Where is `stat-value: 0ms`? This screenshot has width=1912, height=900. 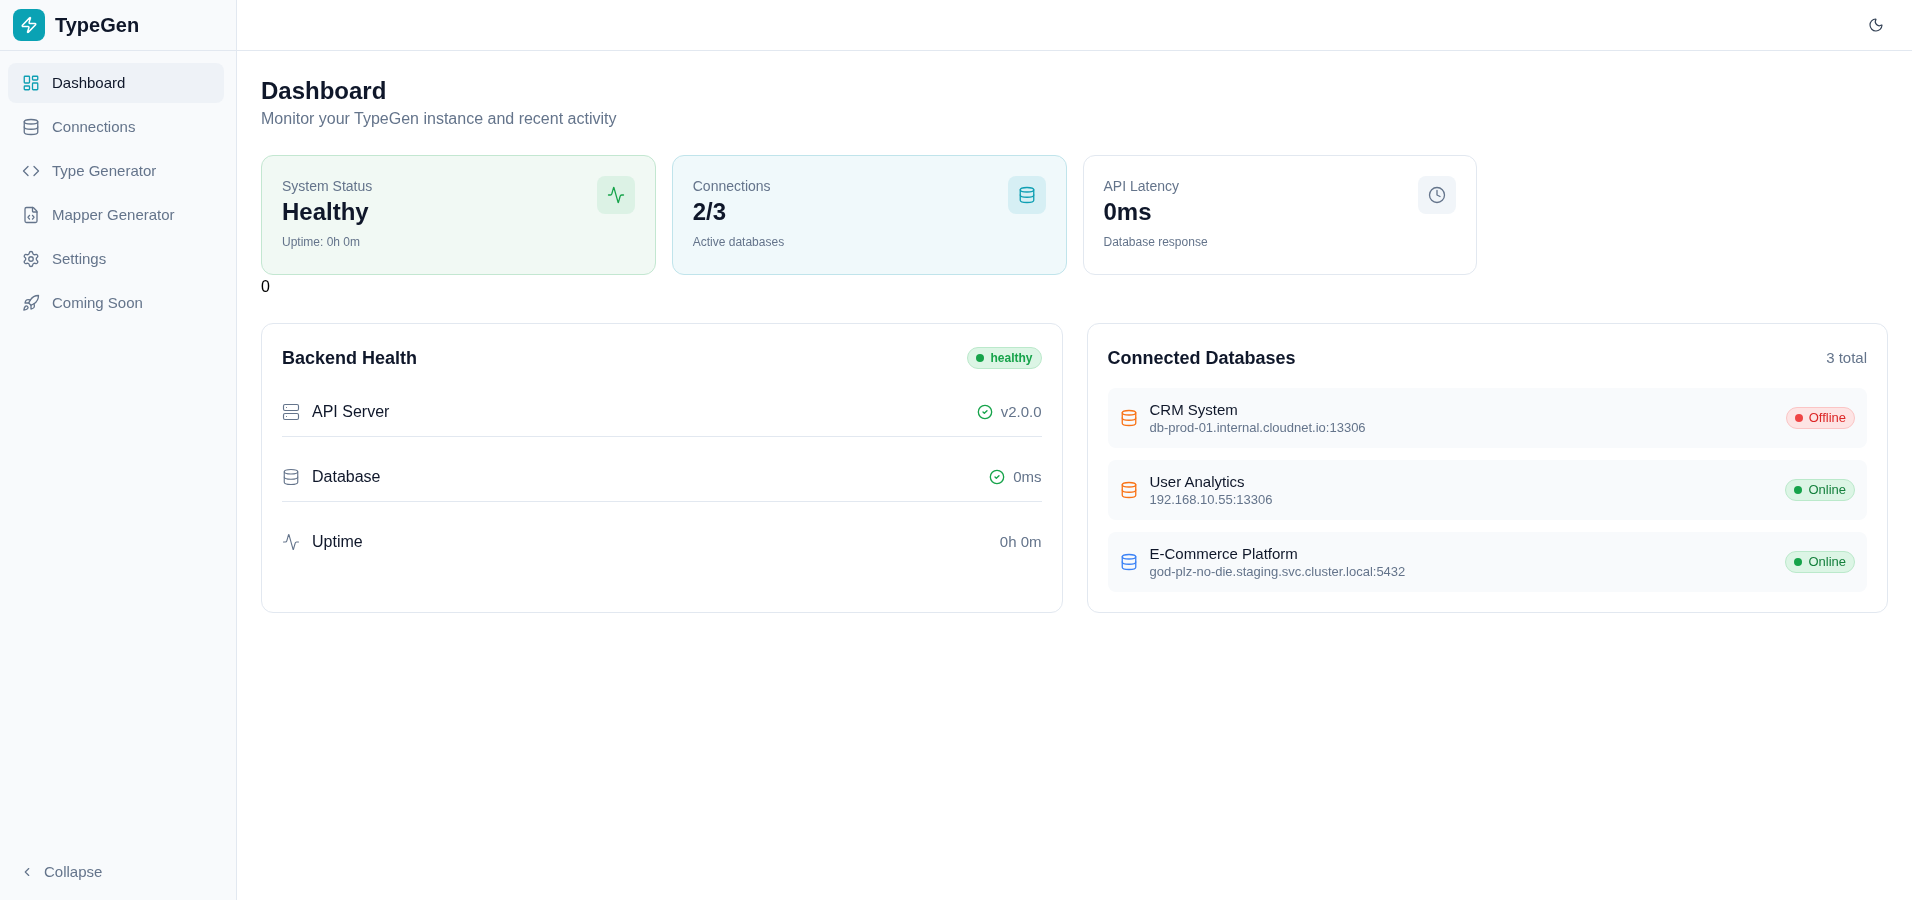 stat-value: 0ms is located at coordinates (1128, 212).